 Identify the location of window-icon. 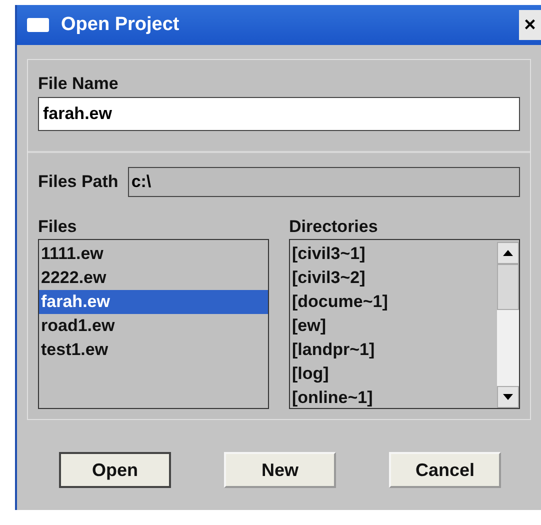
(38, 25).